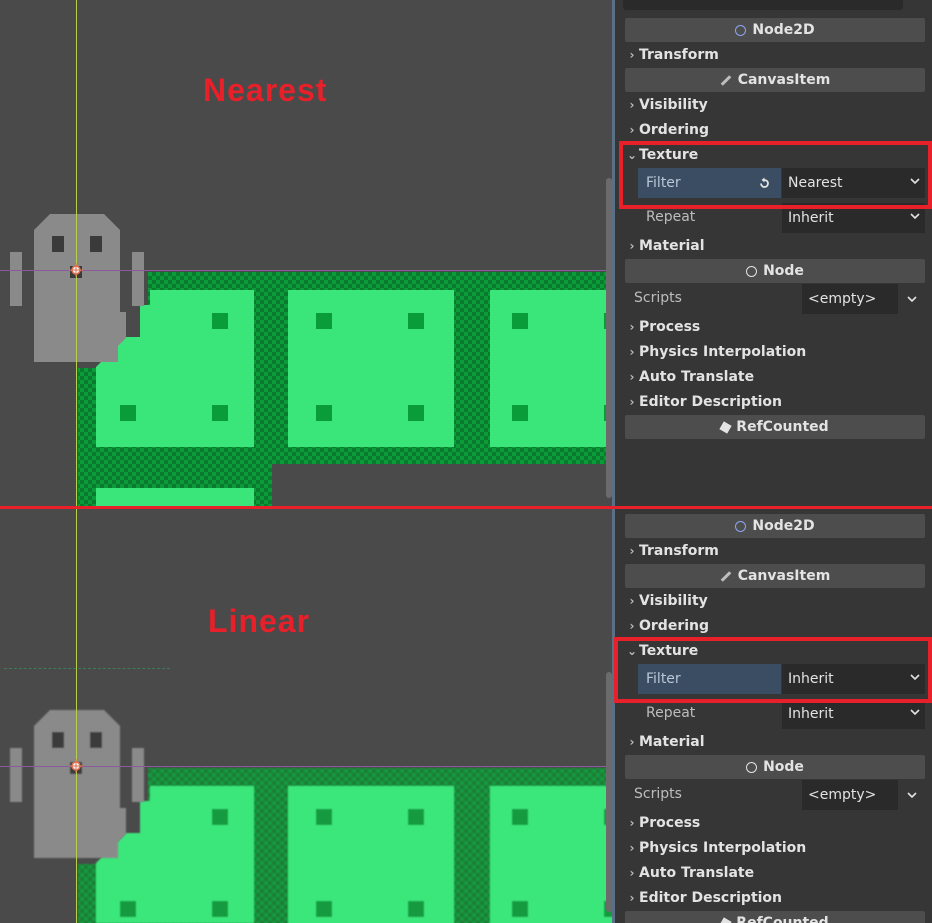 This screenshot has height=923, width=932. I want to click on section-label: Physics Interpolation, so click(723, 848).